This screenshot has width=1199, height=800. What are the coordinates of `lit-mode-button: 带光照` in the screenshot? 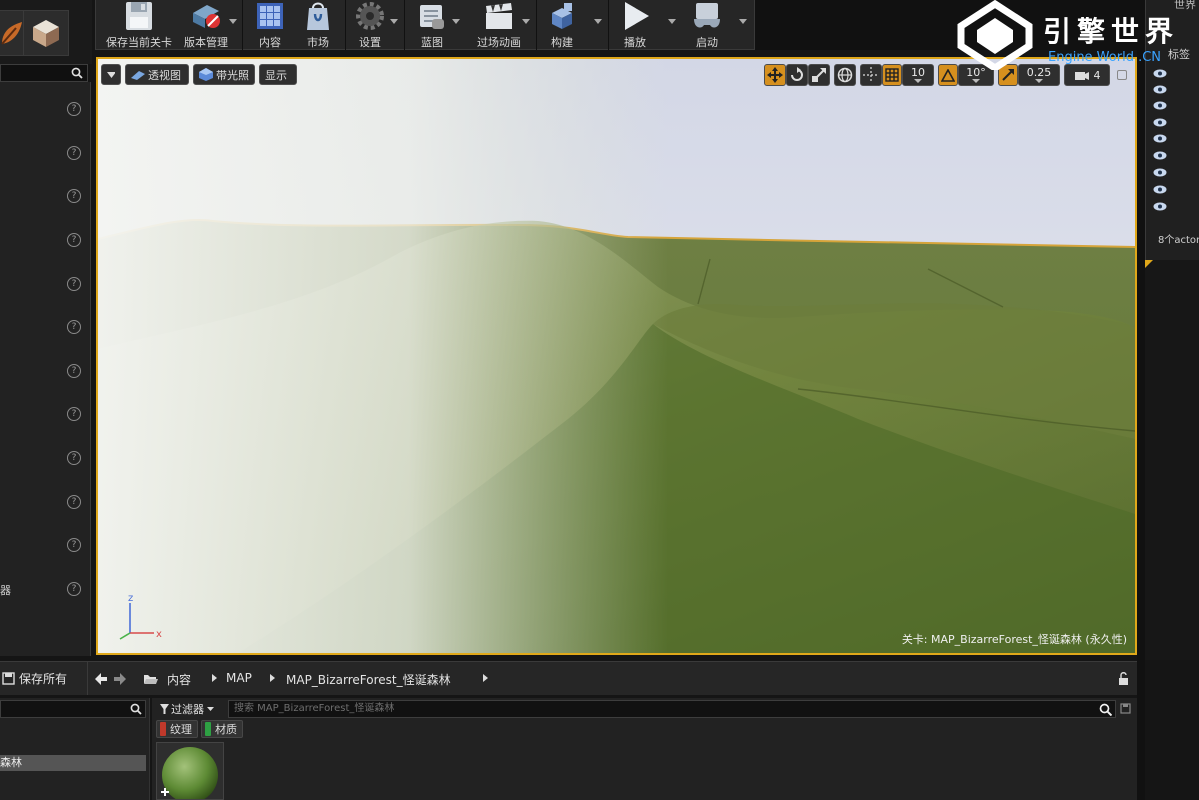 It's located at (224, 74).